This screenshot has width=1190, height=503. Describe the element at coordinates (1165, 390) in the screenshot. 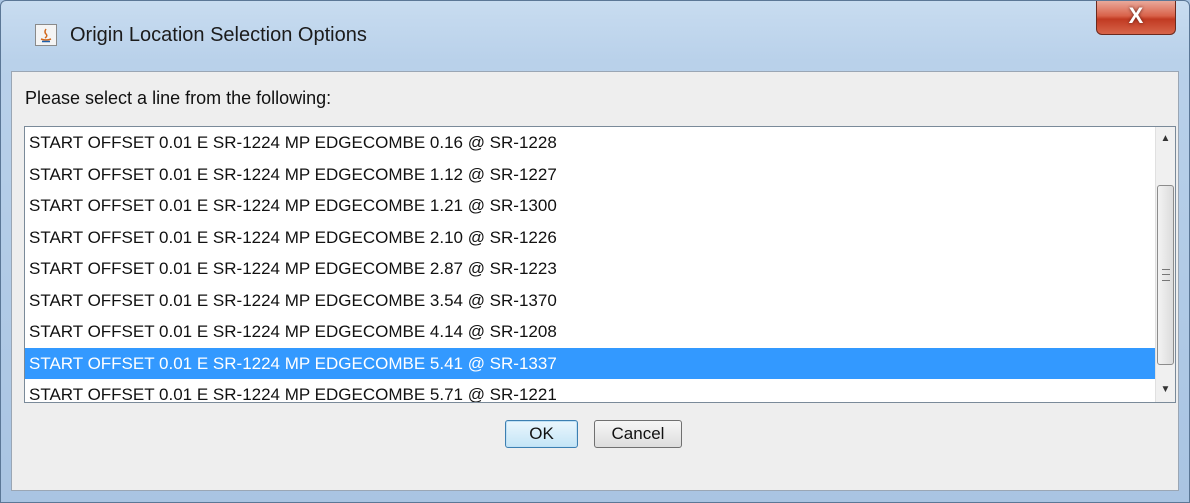

I see `scroll-down-arrow-icon: ▼` at that location.